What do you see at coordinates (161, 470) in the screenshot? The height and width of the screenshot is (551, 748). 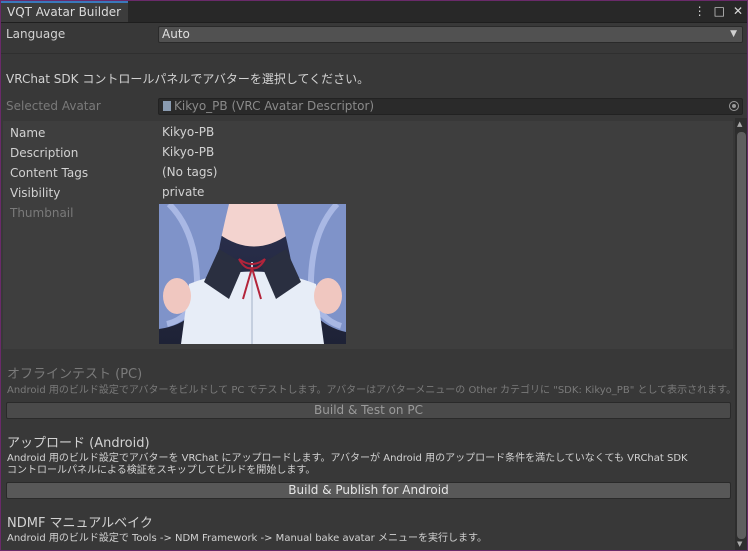 I see `upload-description-line2: コントロールパネルによる検証をスキップしてビルドを開始します。` at bounding box center [161, 470].